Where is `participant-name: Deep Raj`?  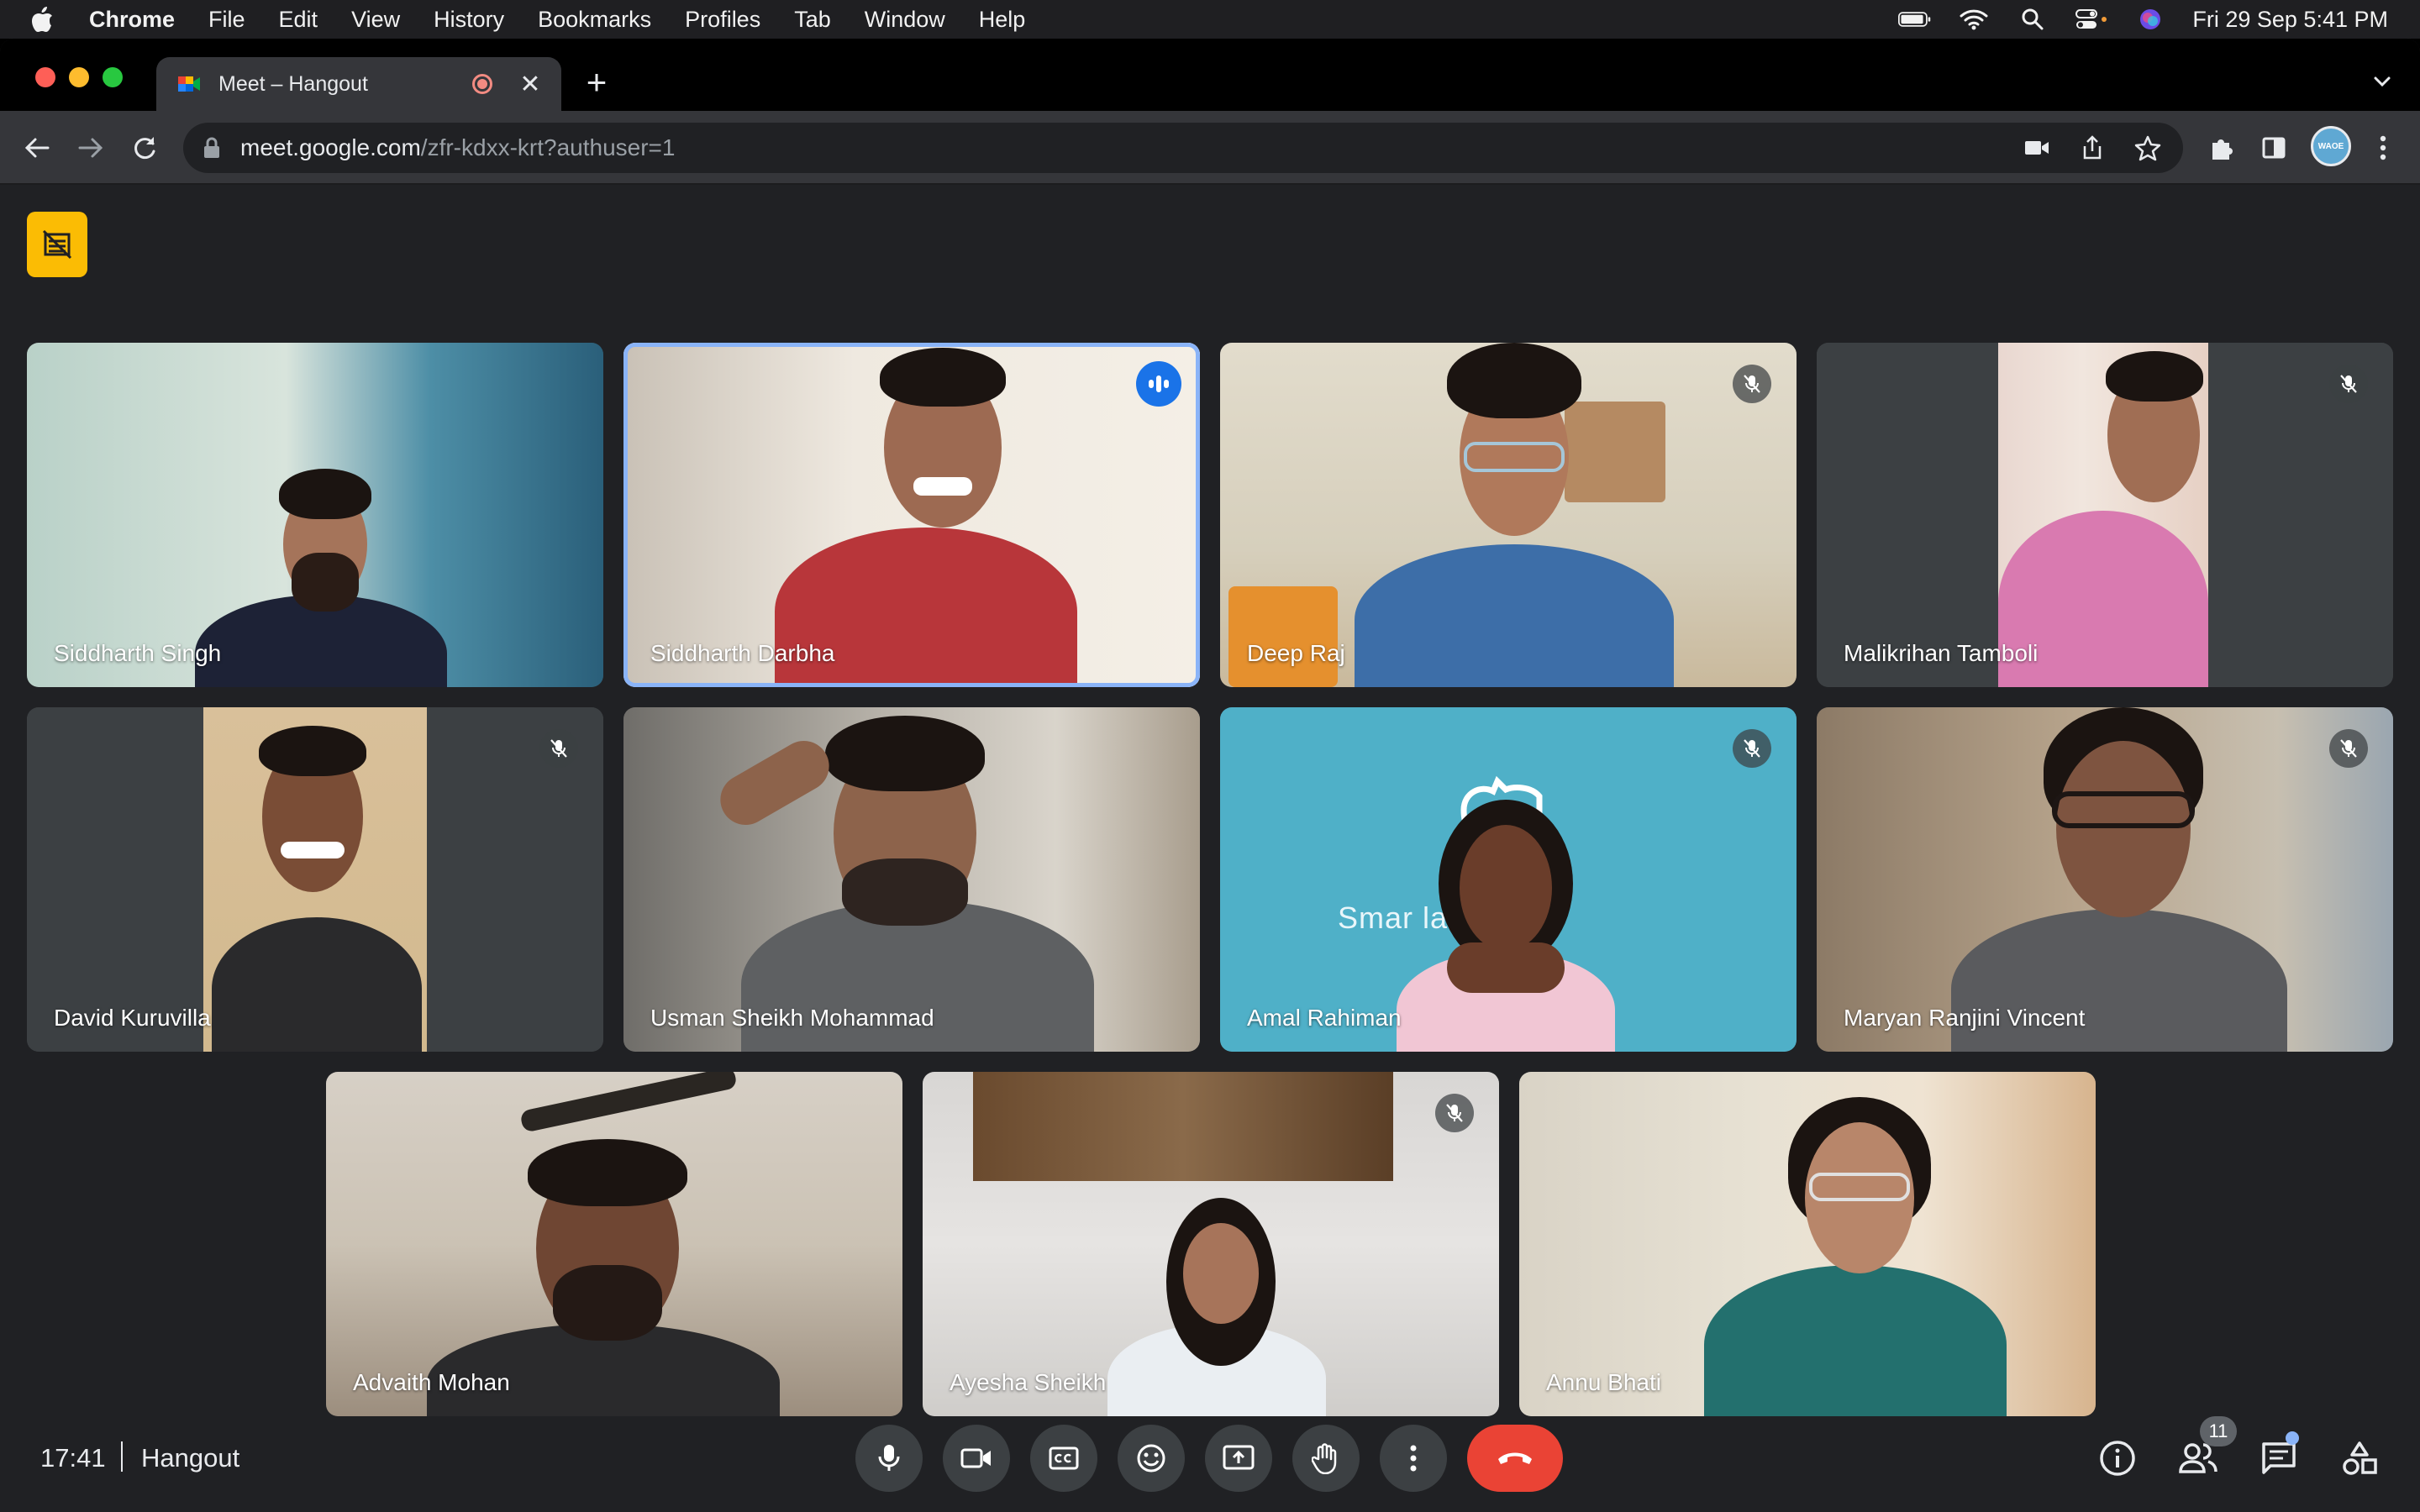
participant-name: Deep Raj is located at coordinates (1296, 653).